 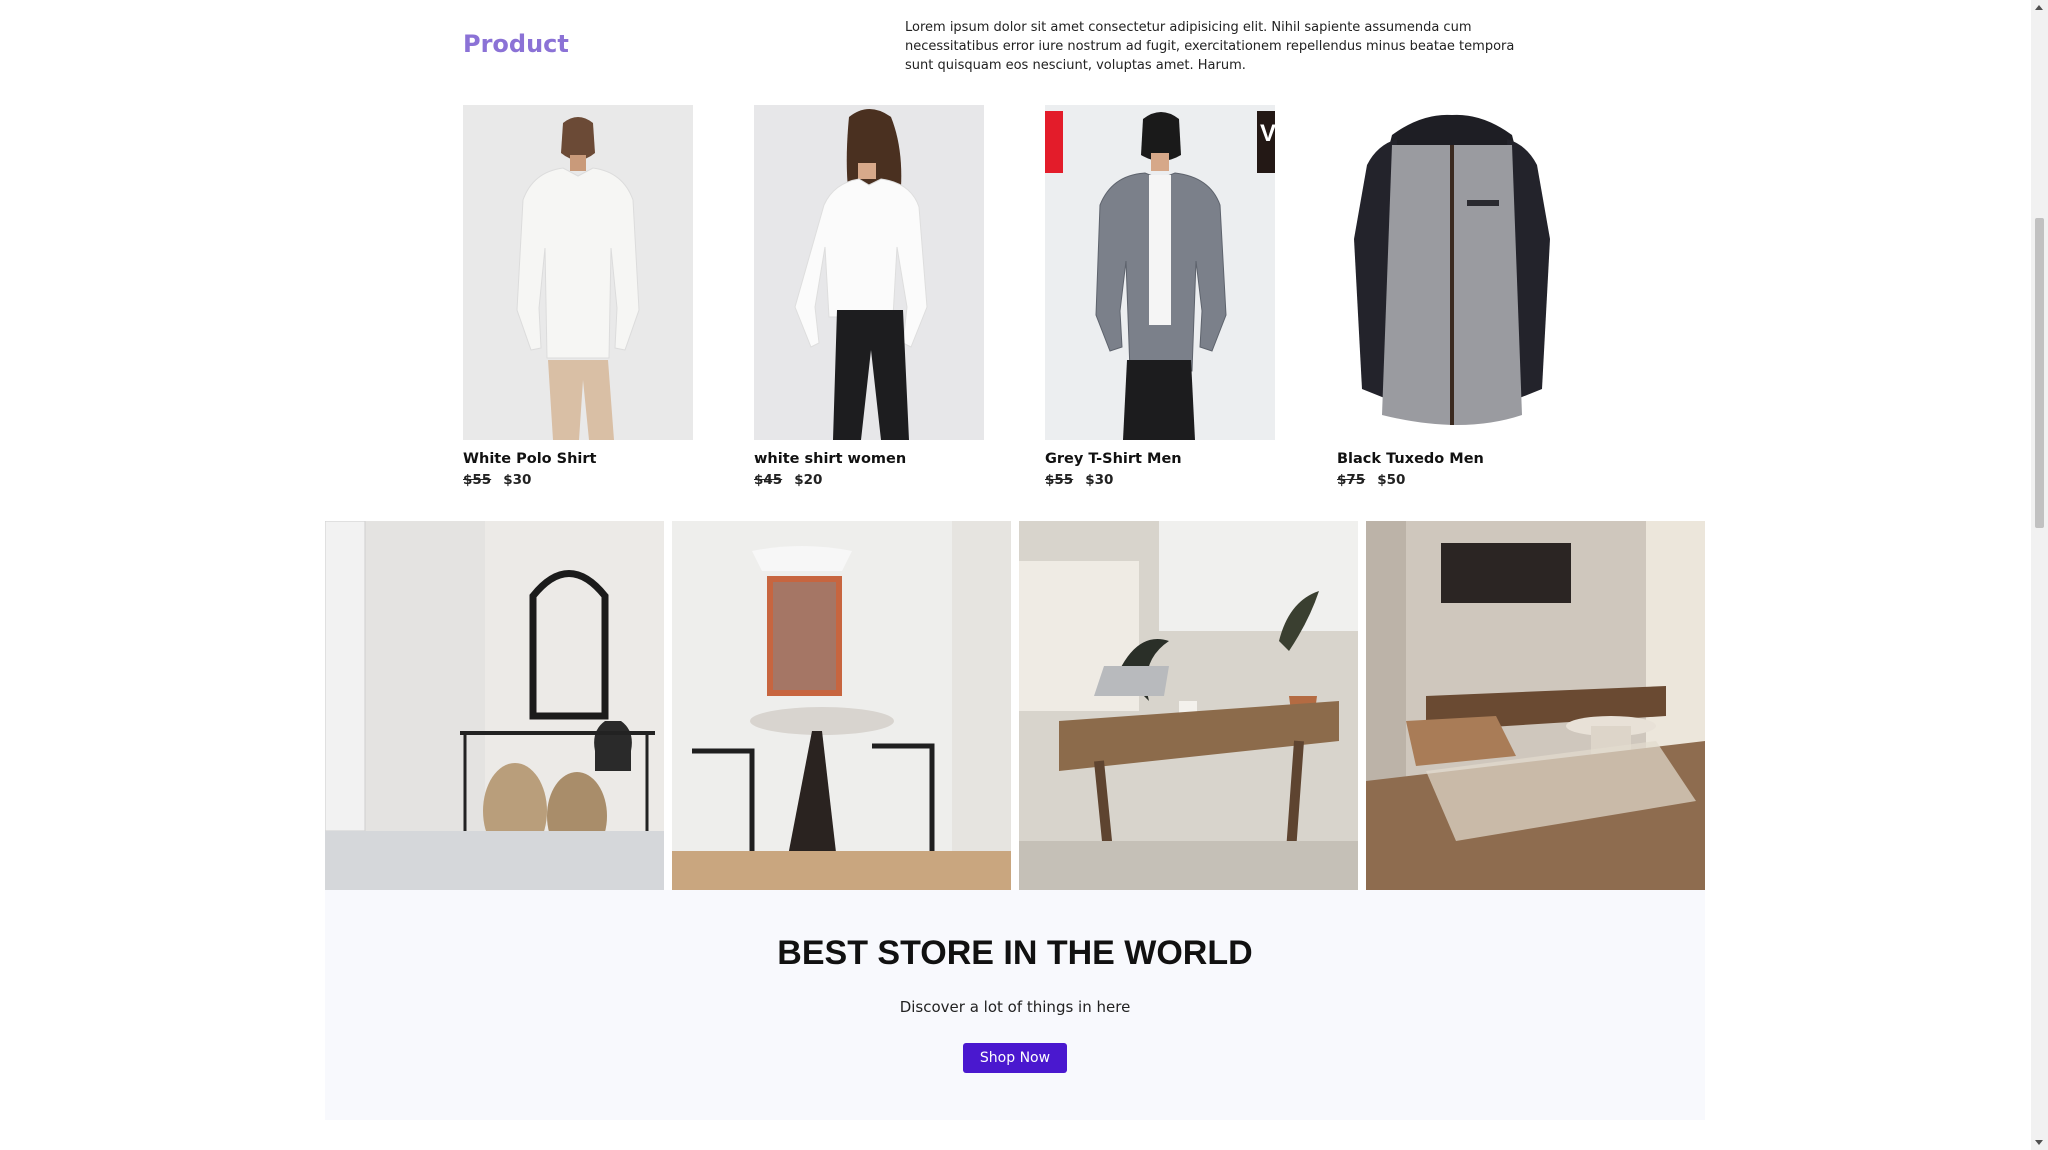 What do you see at coordinates (1452, 480) in the screenshot?
I see `product-prices: $75 $50` at bounding box center [1452, 480].